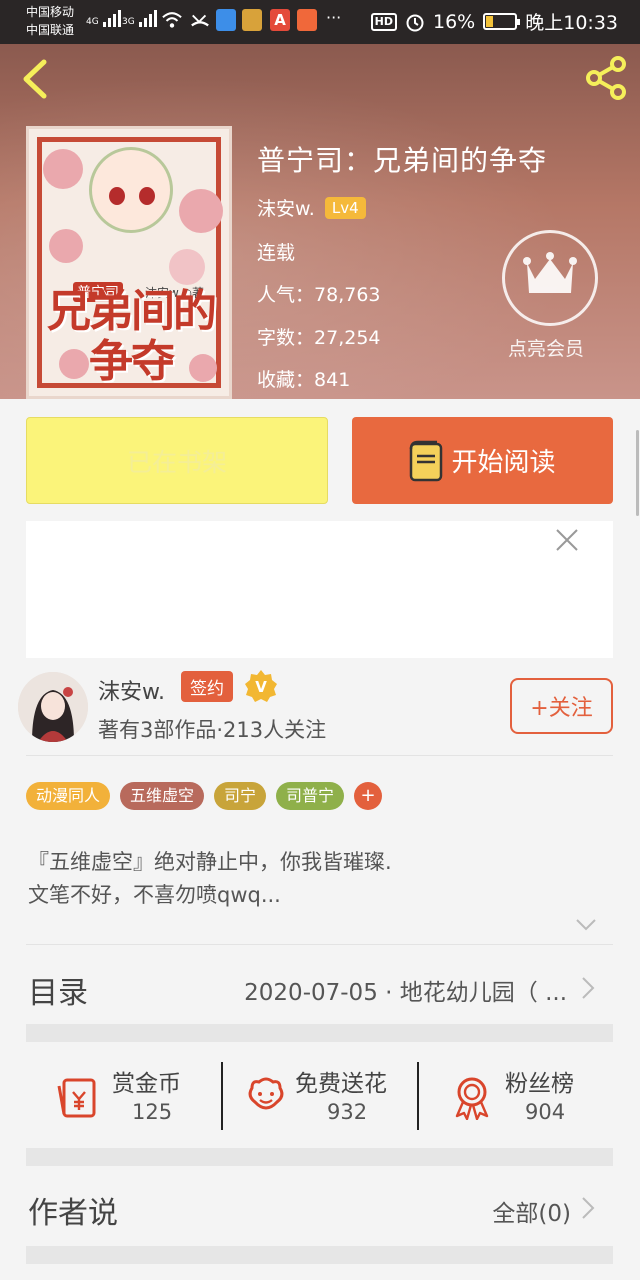  I want to click on free-flowers: 免费送花 932, so click(320, 1095).